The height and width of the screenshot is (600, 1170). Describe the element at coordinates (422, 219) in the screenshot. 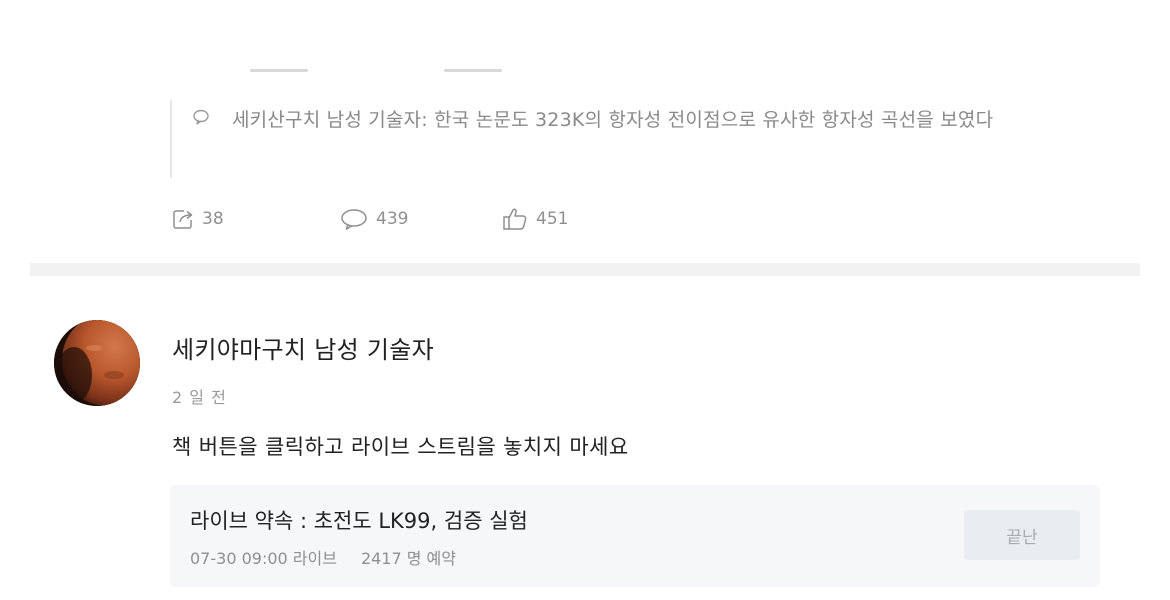

I see `post-action-bar: 38 439 451` at that location.